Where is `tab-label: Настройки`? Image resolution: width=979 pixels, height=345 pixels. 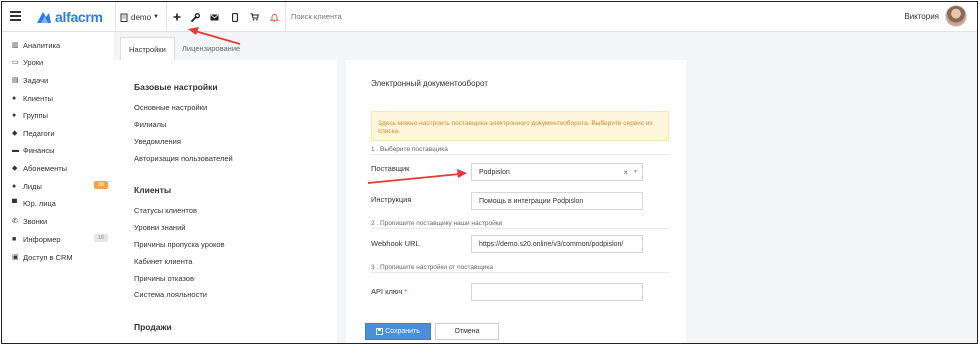 tab-label: Настройки is located at coordinates (147, 49).